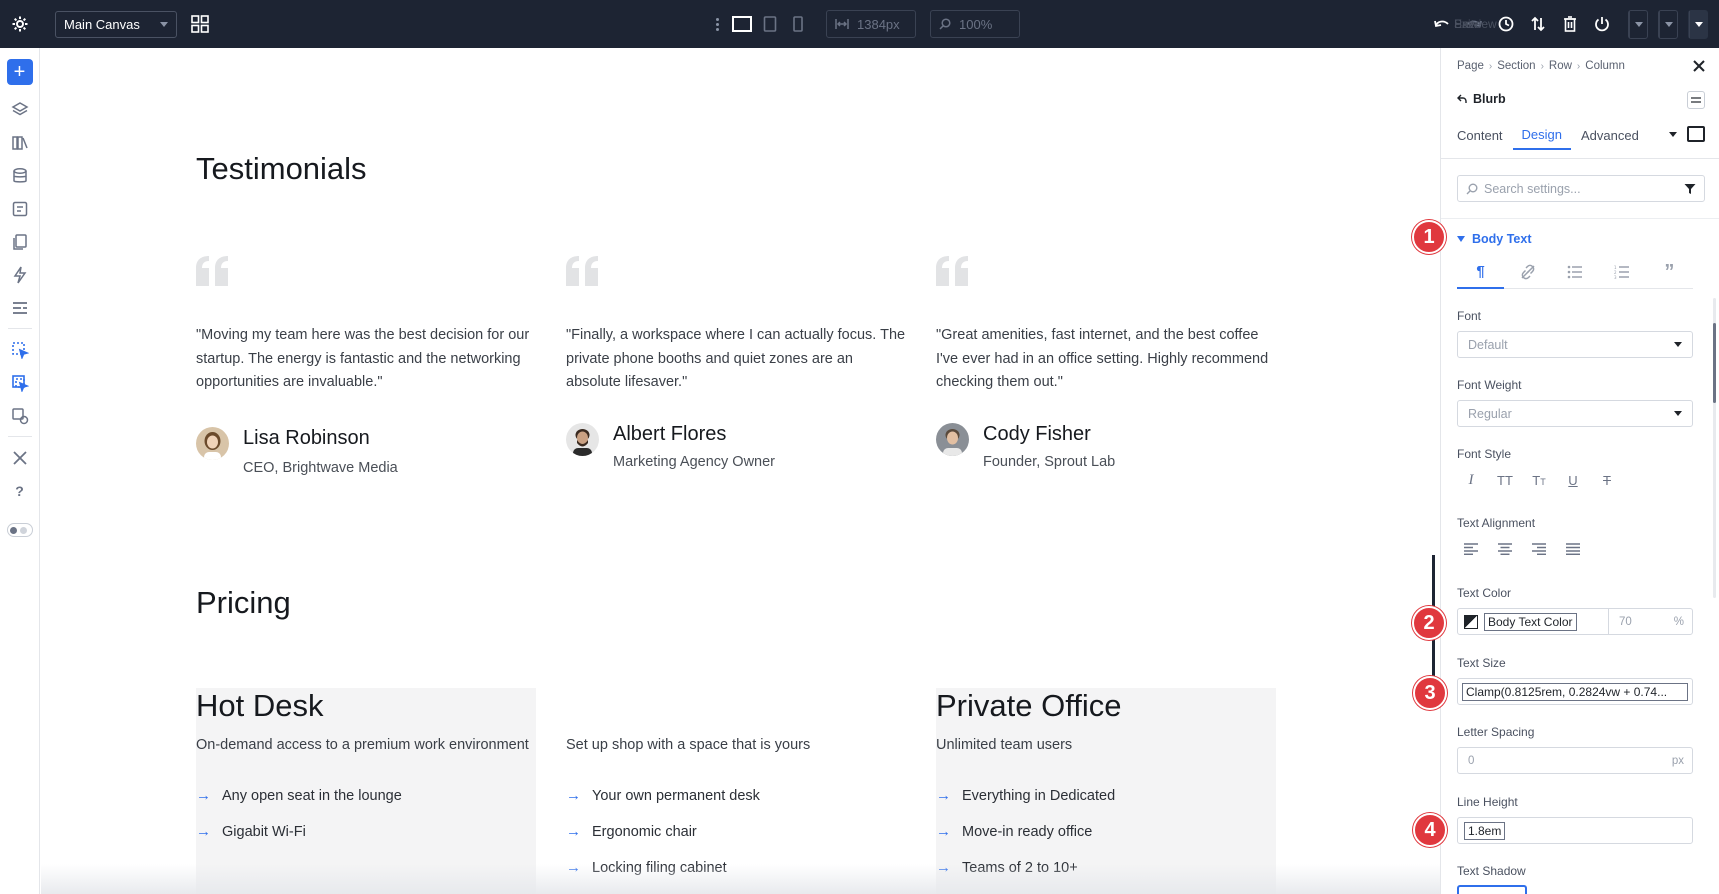 This screenshot has height=894, width=1719. Describe the element at coordinates (1650, 621) in the screenshot. I see `opacity-field: 70 %` at that location.